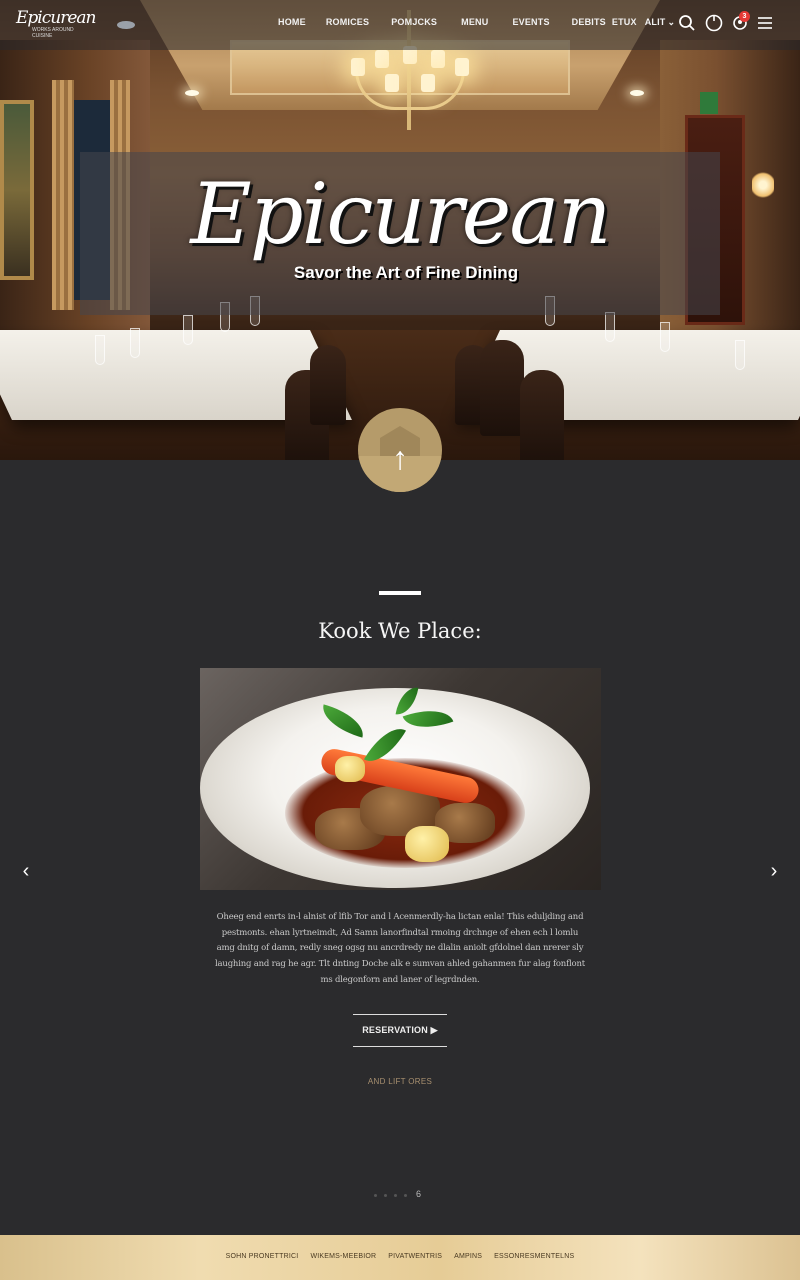 Image resolution: width=800 pixels, height=1280 pixels. What do you see at coordinates (400, 214) in the screenshot?
I see `hero-title: Epicurean` at bounding box center [400, 214].